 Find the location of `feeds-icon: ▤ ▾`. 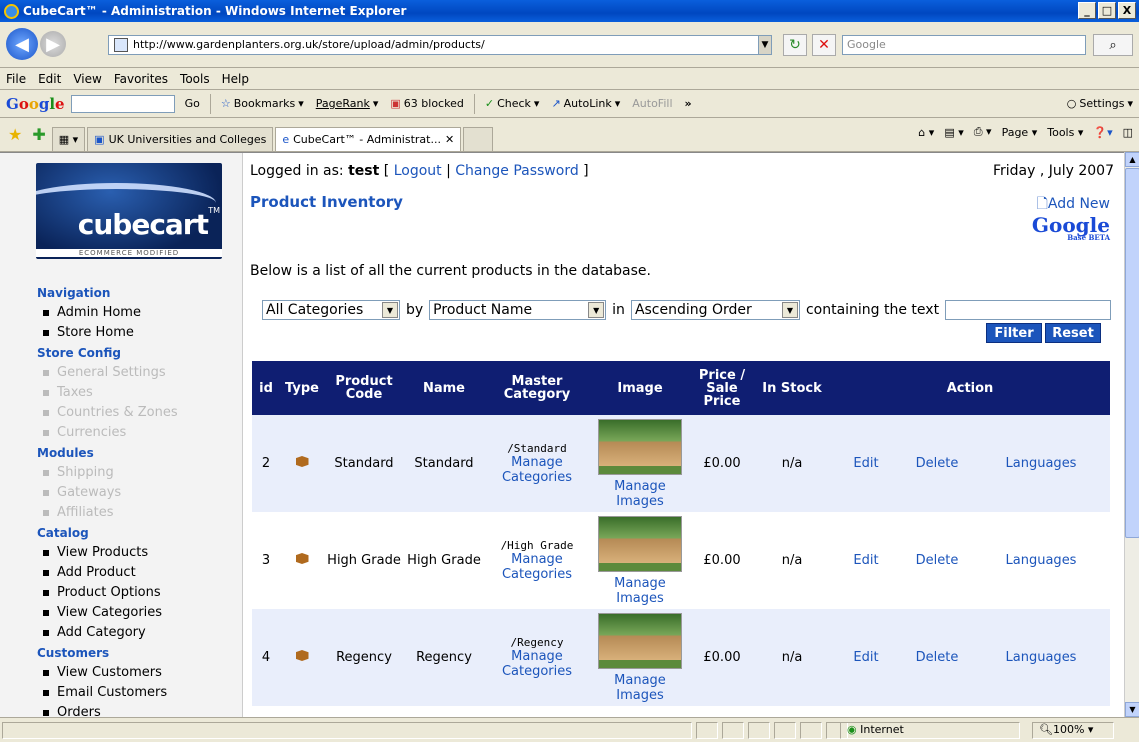

feeds-icon: ▤ ▾ is located at coordinates (953, 132).